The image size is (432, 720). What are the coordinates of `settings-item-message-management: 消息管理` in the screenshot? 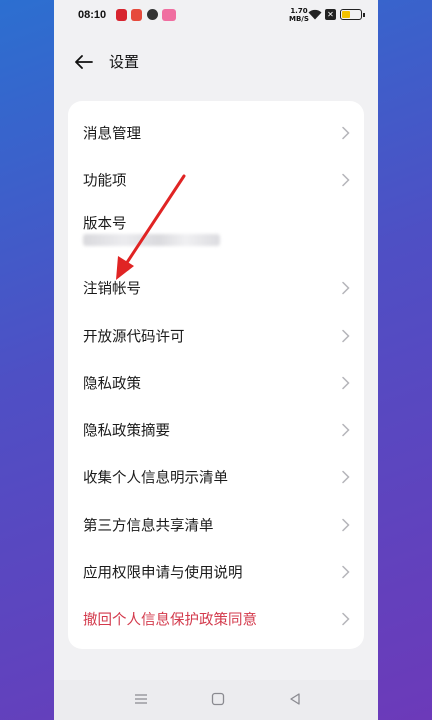 It's located at (216, 132).